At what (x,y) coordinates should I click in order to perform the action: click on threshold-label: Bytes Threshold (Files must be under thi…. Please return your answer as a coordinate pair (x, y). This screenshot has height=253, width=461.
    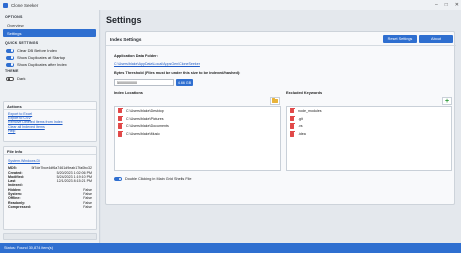
    Looking at the image, I should click on (177, 73).